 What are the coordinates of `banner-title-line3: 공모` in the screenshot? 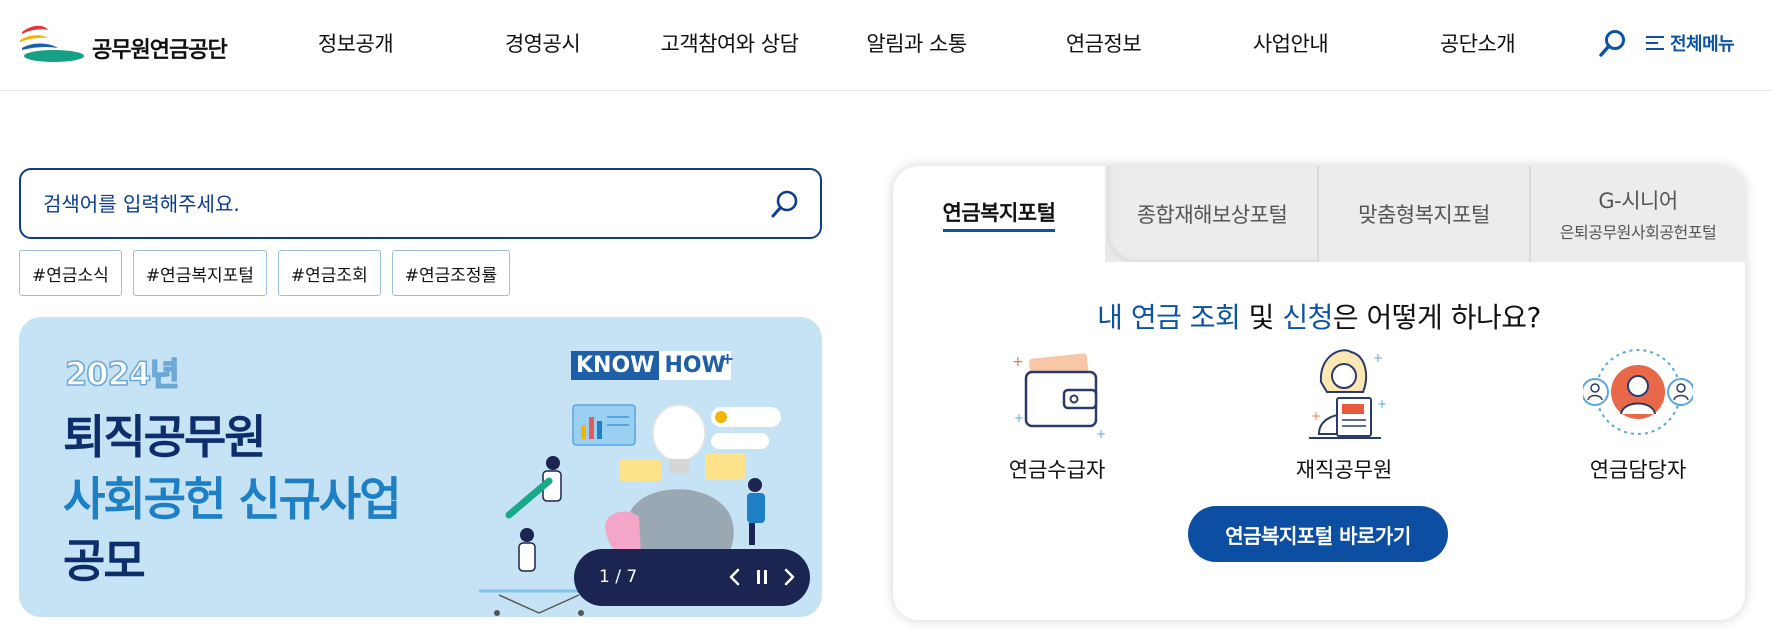 It's located at (104, 561).